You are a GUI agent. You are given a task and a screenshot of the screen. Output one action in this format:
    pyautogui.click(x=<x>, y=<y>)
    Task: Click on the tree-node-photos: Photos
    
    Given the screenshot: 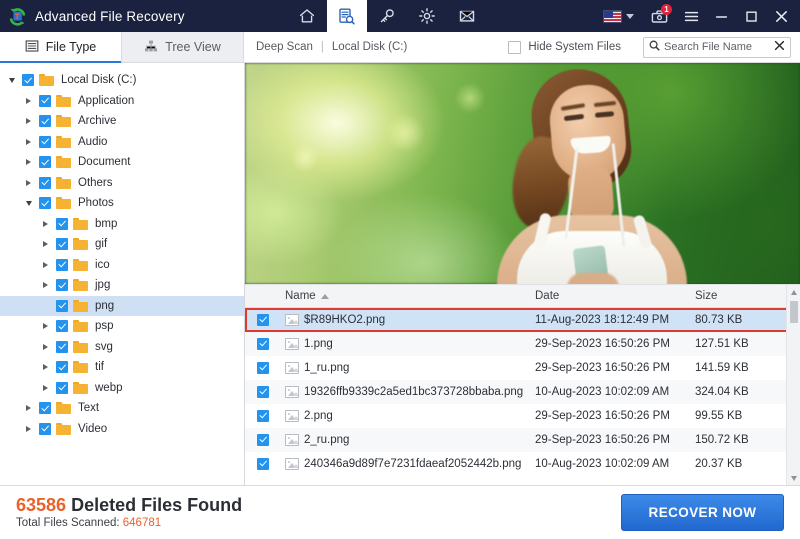 What is the action you would take?
    pyautogui.click(x=122, y=203)
    